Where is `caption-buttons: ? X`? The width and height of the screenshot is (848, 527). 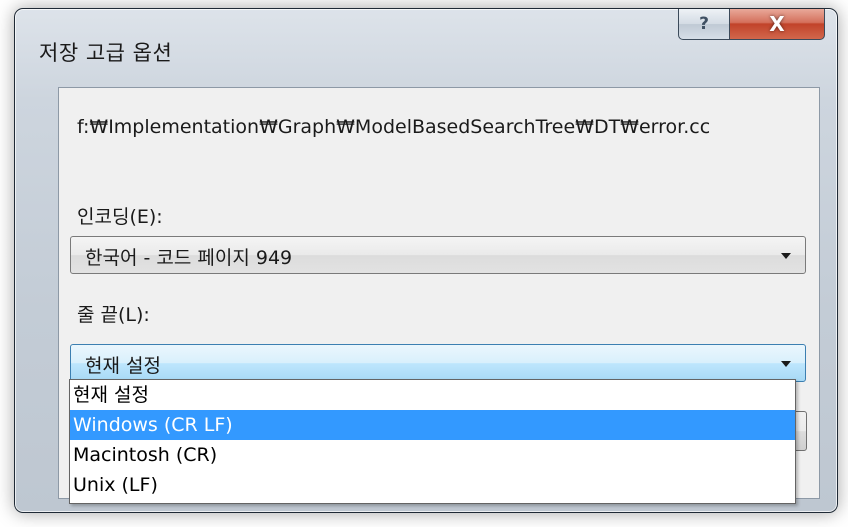
caption-buttons: ? X is located at coordinates (751, 24).